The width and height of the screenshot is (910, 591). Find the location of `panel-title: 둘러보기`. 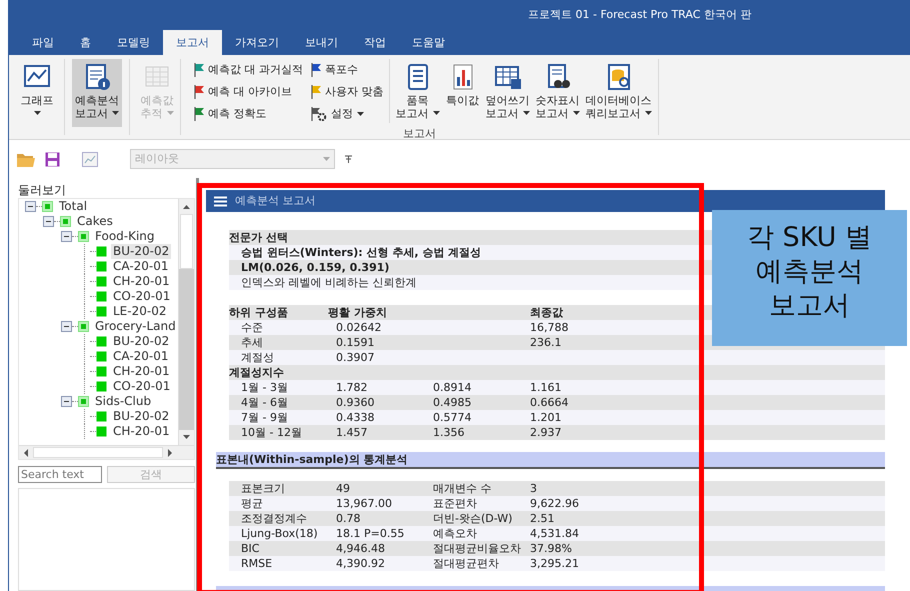

panel-title: 둘러보기 is located at coordinates (42, 190).